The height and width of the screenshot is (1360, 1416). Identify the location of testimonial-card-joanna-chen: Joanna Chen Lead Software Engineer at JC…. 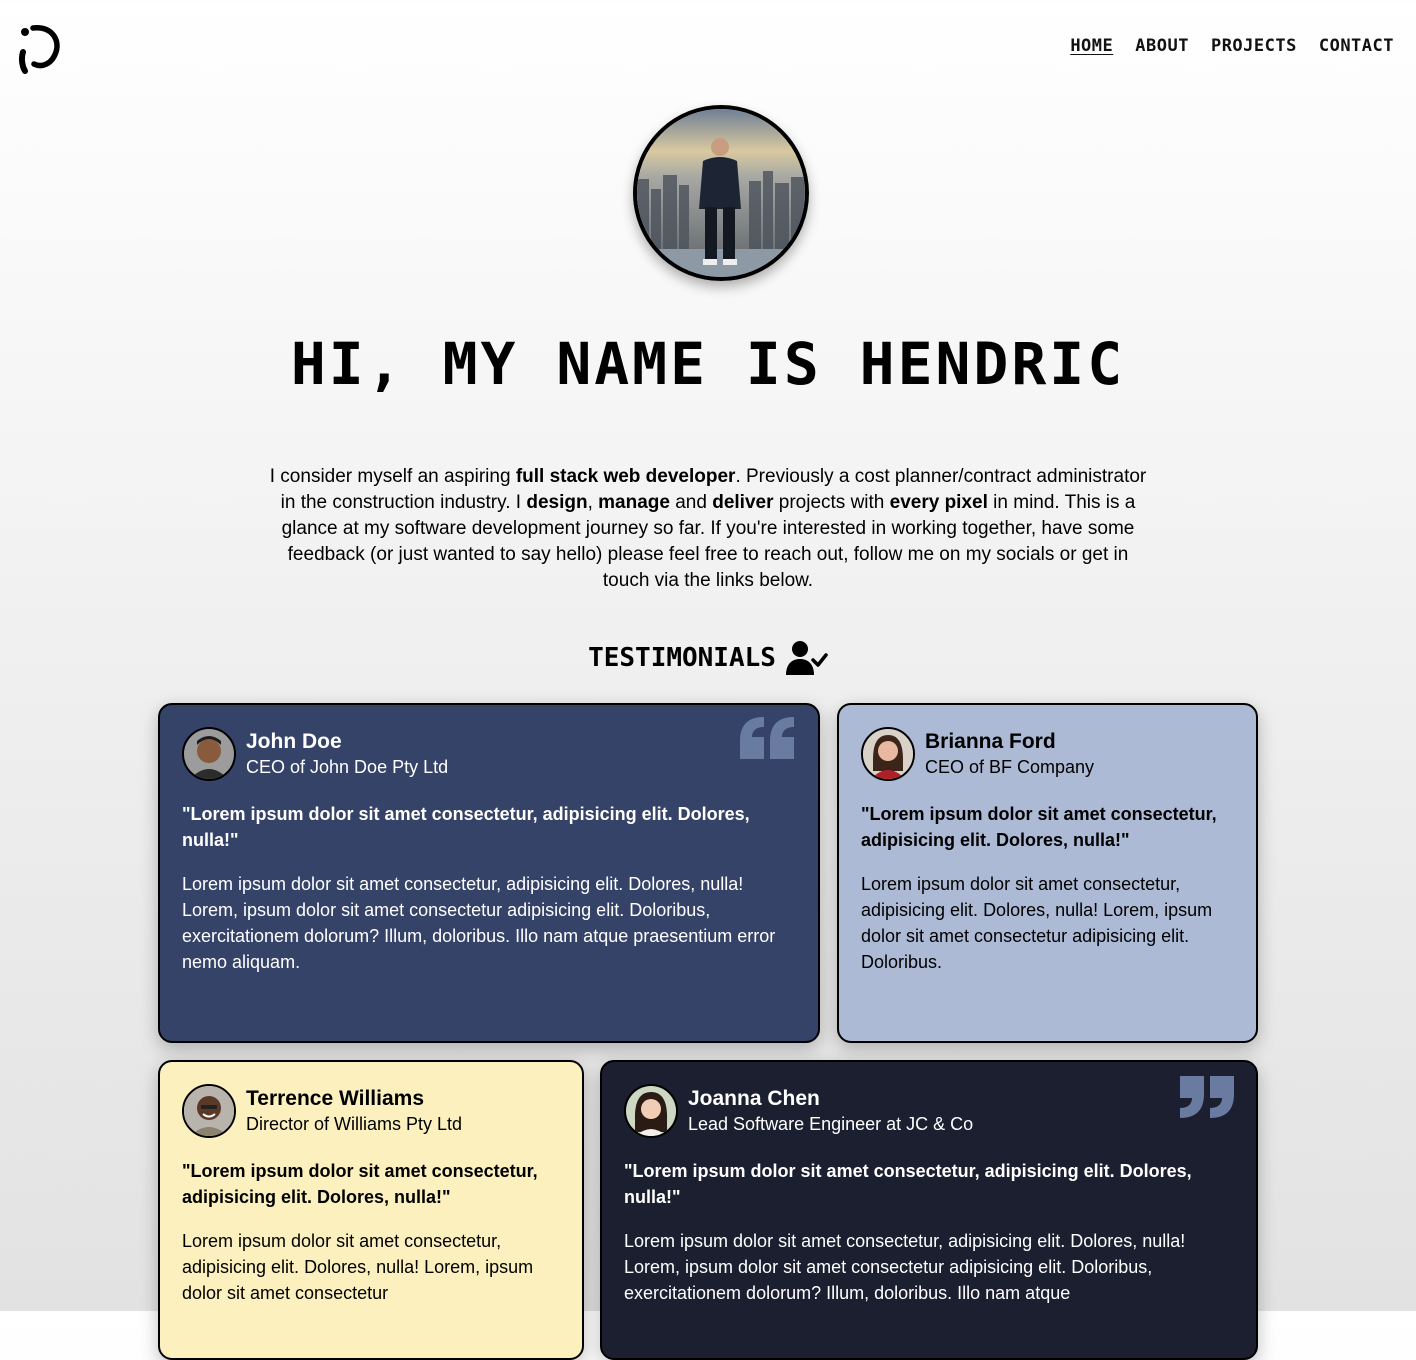
(929, 1210).